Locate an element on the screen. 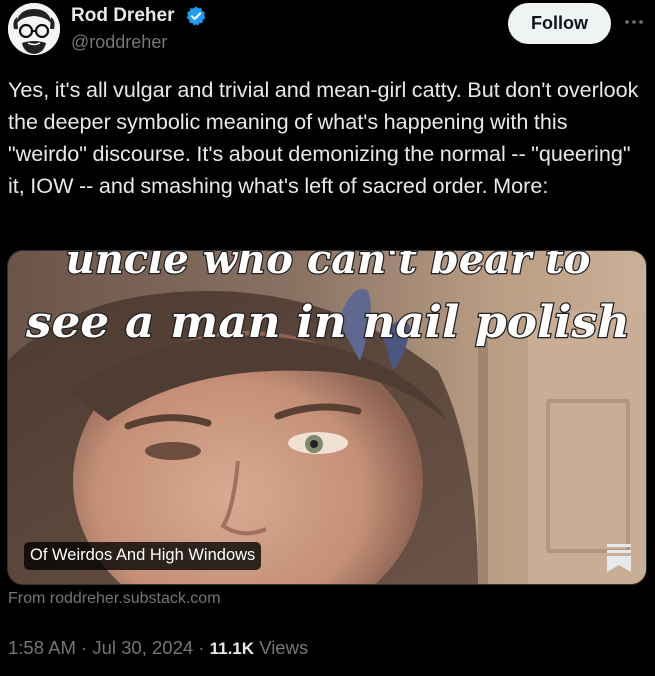 The height and width of the screenshot is (676, 655). author-handle: @roddreher is located at coordinates (119, 42).